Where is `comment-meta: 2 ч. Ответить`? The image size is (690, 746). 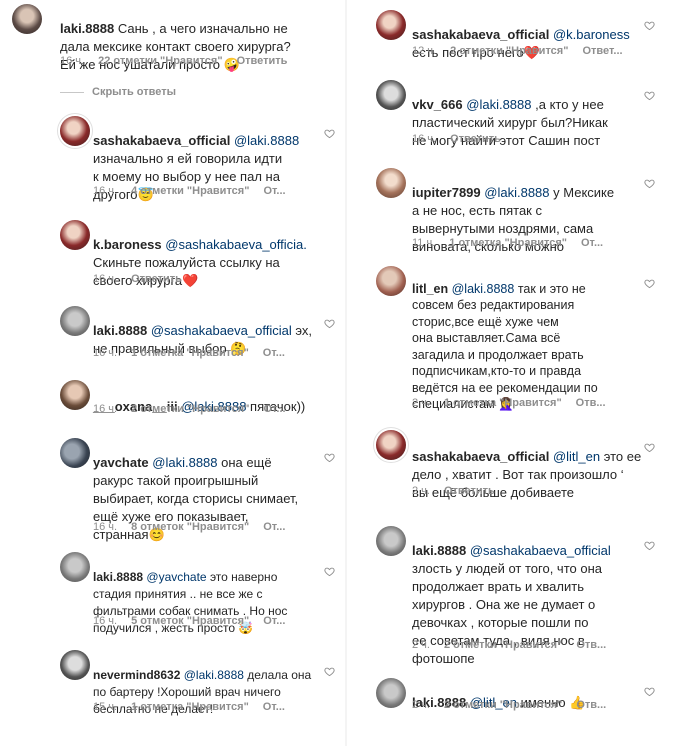
comment-meta: 2 ч. Ответить is located at coordinates (453, 491).